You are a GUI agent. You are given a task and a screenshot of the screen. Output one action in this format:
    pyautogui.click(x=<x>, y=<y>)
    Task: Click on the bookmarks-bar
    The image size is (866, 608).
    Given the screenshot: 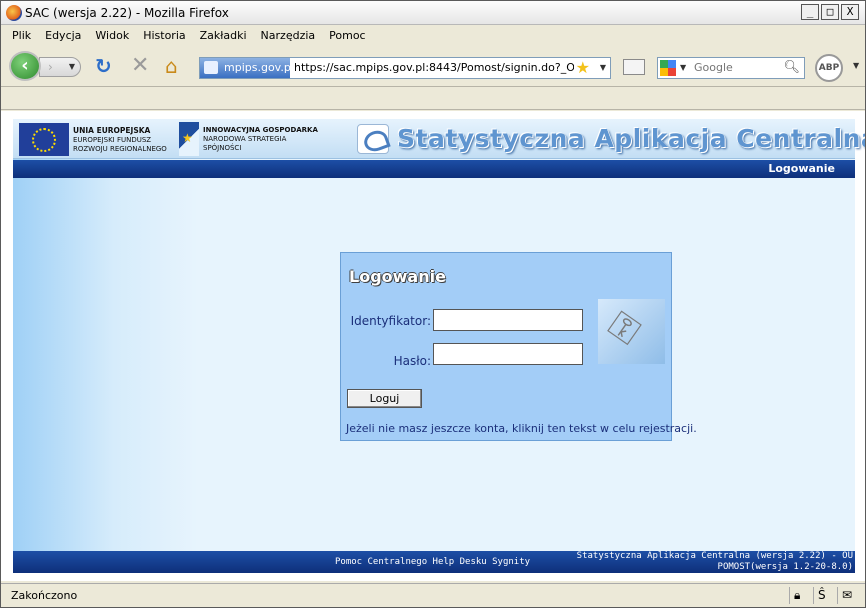 What is the action you would take?
    pyautogui.click(x=433, y=99)
    